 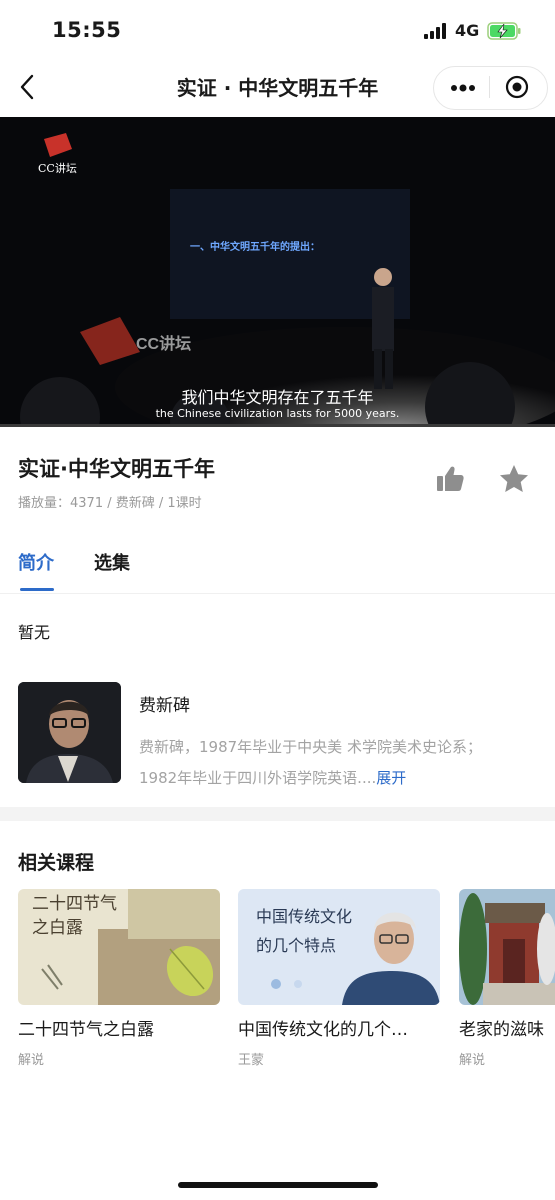 I want to click on course-meta: 播放量：4371 / 费新碑 / 1课时, so click(x=110, y=503).